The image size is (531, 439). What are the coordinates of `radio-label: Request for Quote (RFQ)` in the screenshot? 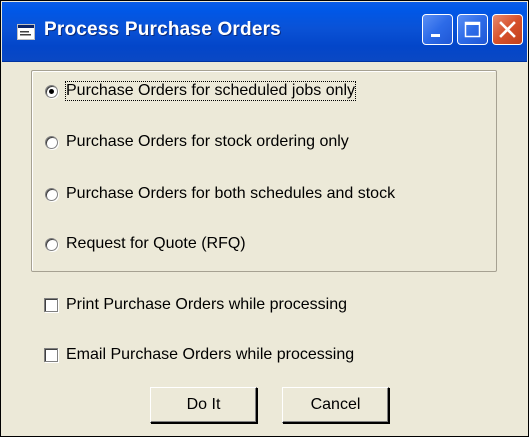 It's located at (156, 244).